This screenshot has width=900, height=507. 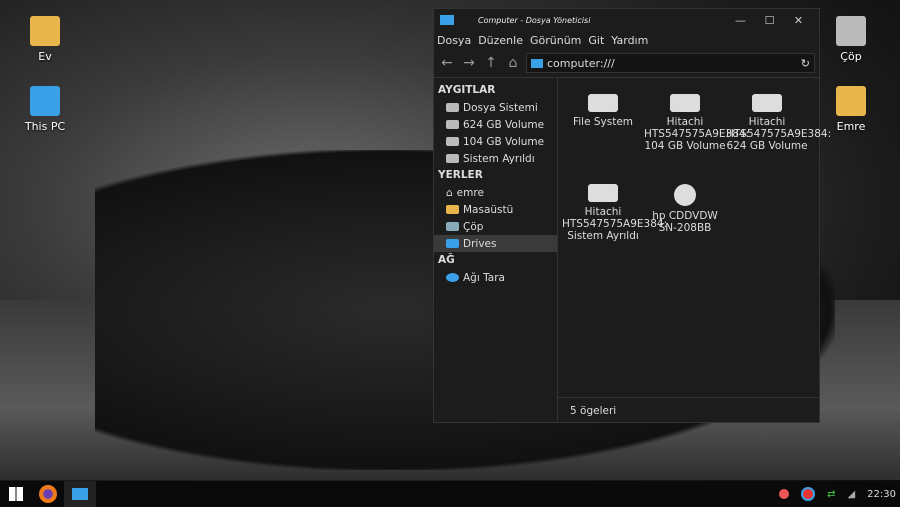 I want to click on update-icon, so click(x=808, y=494).